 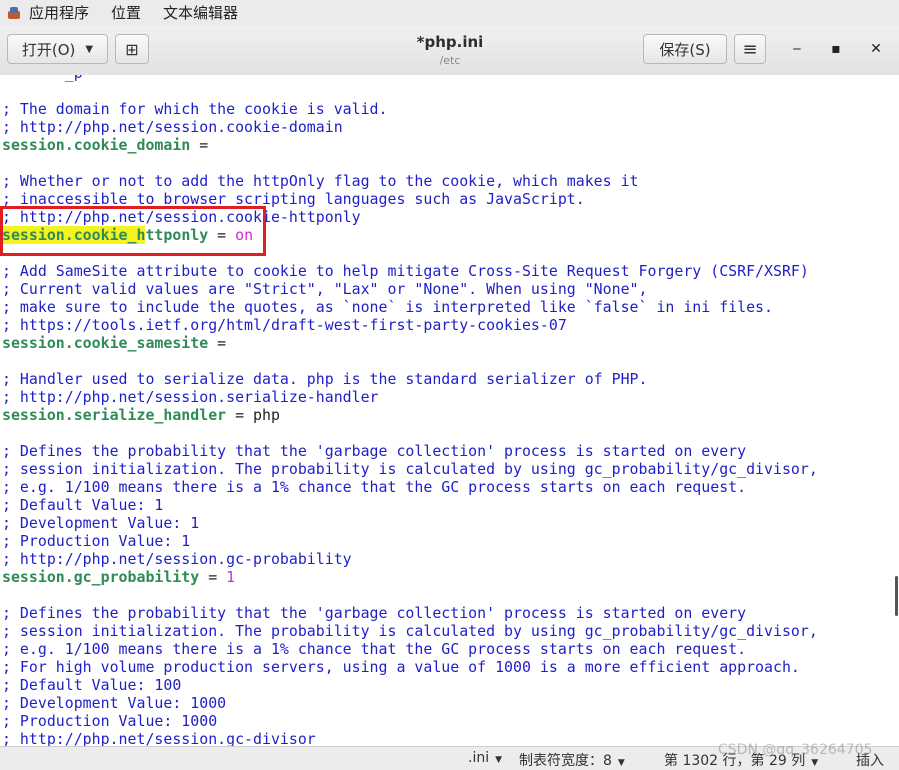 I want to click on language-selector: .ini ▼, so click(x=485, y=758).